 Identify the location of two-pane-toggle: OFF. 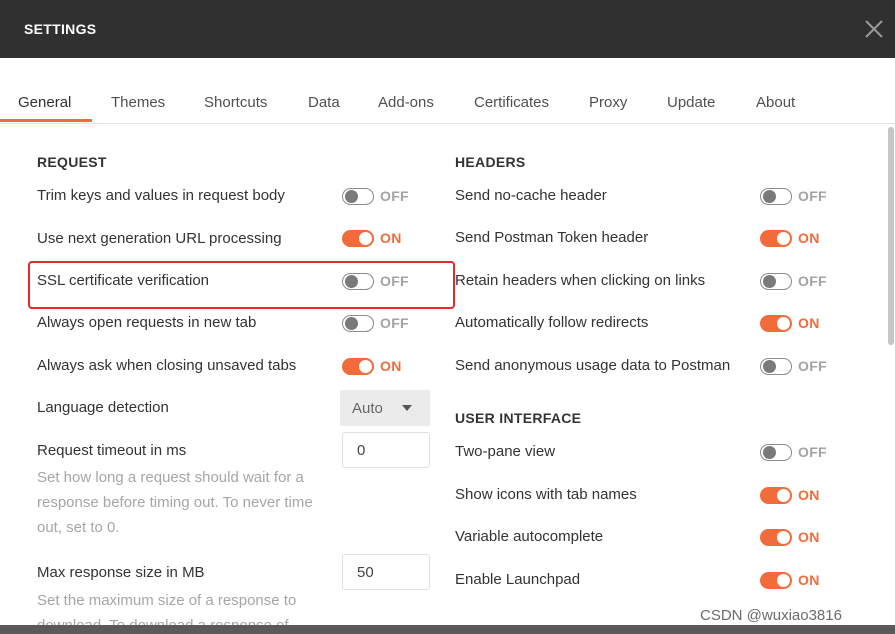
(800, 452).